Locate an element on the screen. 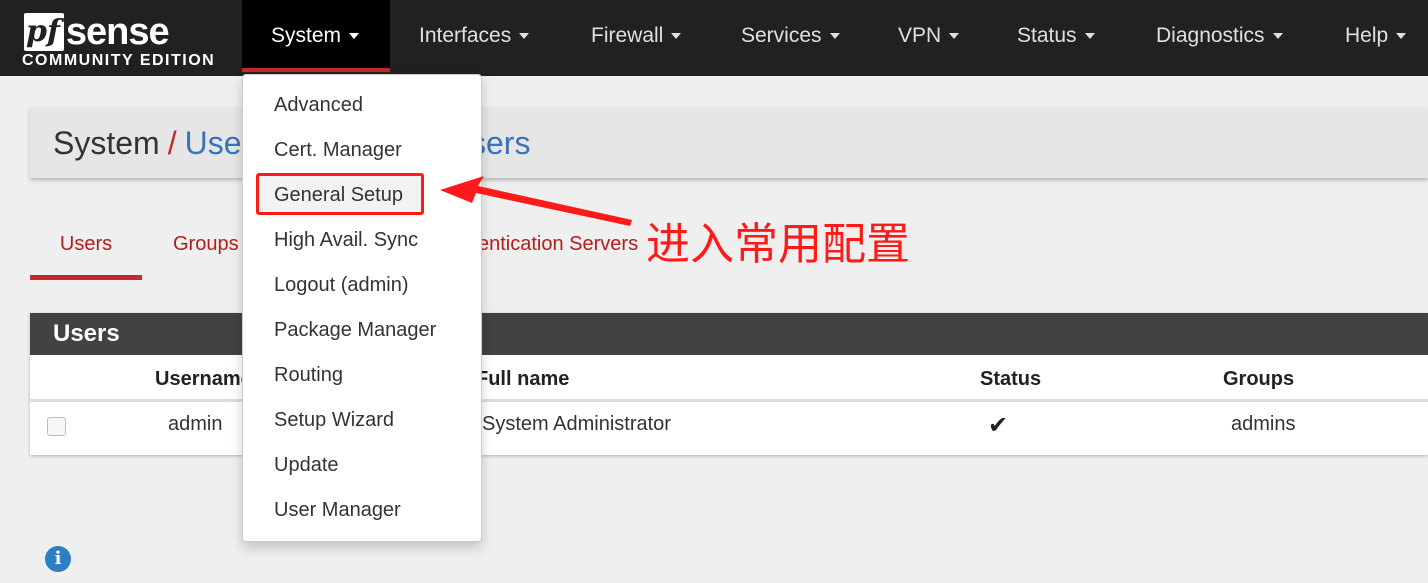  panel-title: Users is located at coordinates (729, 334).